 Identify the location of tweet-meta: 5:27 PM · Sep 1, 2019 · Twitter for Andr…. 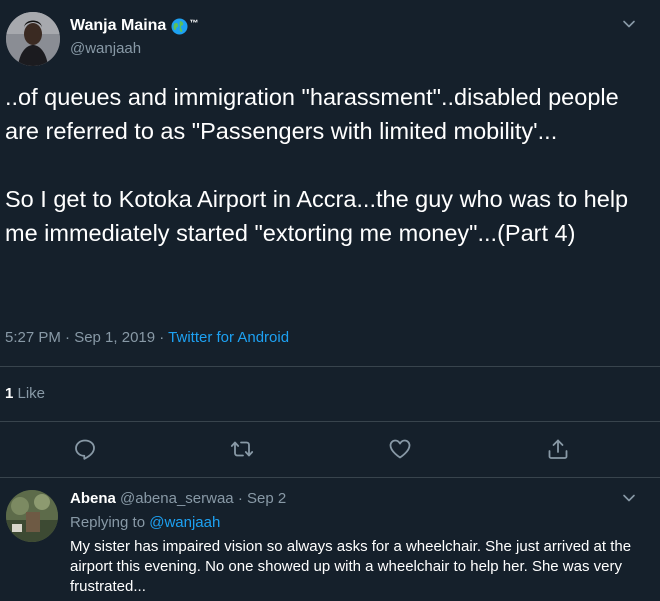
(147, 337).